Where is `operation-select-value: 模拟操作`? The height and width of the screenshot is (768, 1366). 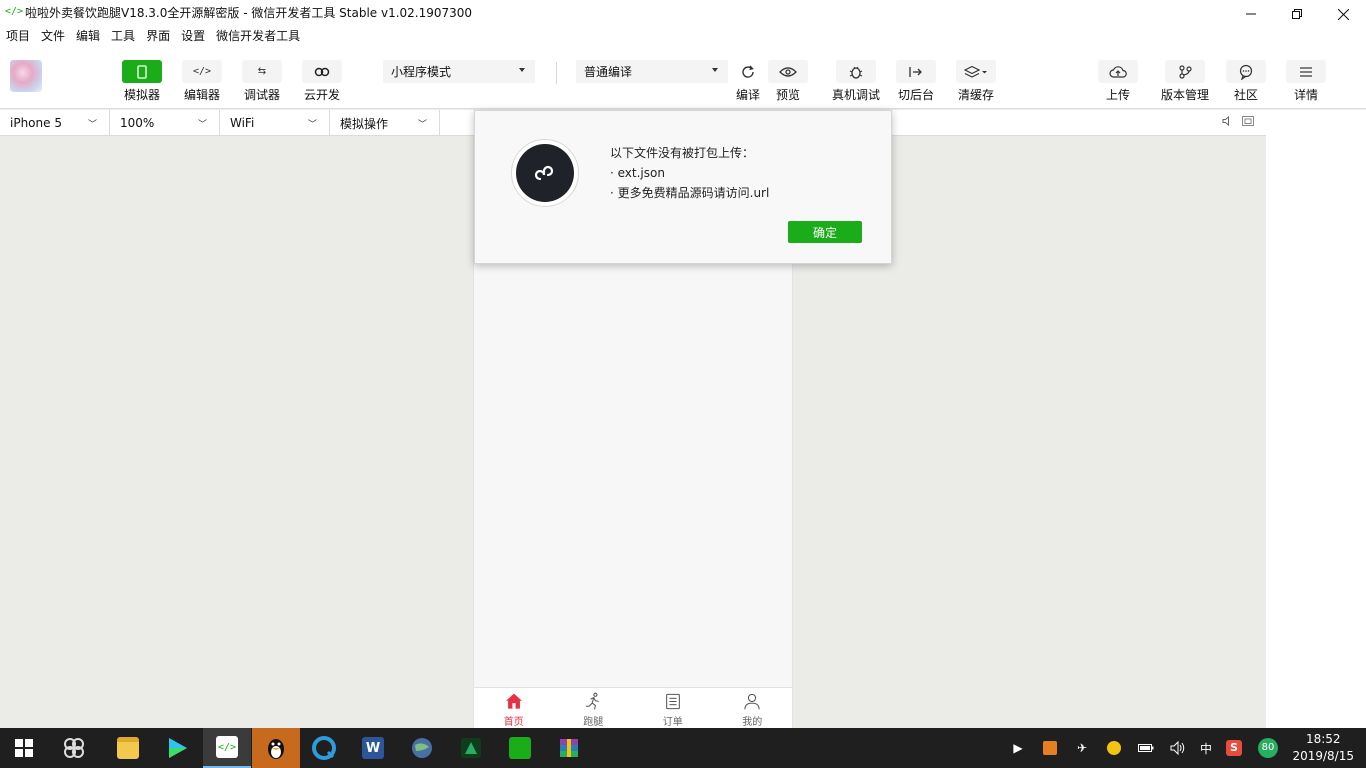 operation-select-value: 模拟操作 is located at coordinates (364, 123).